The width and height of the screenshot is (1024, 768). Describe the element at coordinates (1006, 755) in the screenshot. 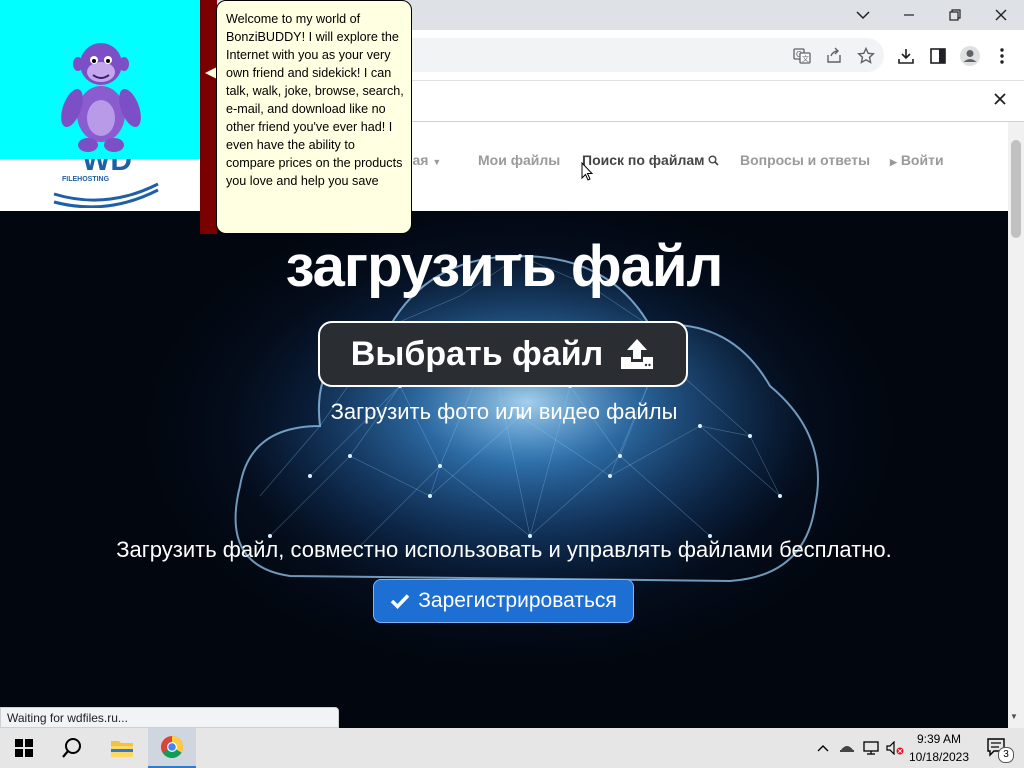

I see `notification-count-badge: 3` at that location.